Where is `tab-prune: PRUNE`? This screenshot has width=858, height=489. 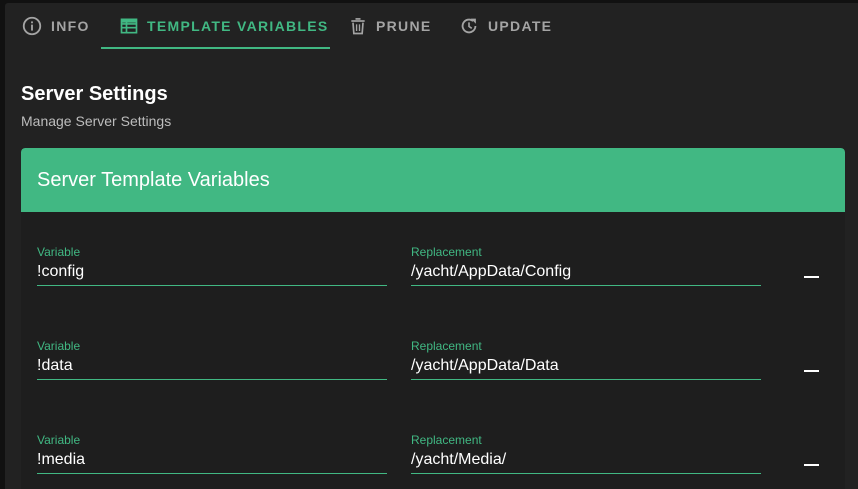 tab-prune: PRUNE is located at coordinates (390, 26).